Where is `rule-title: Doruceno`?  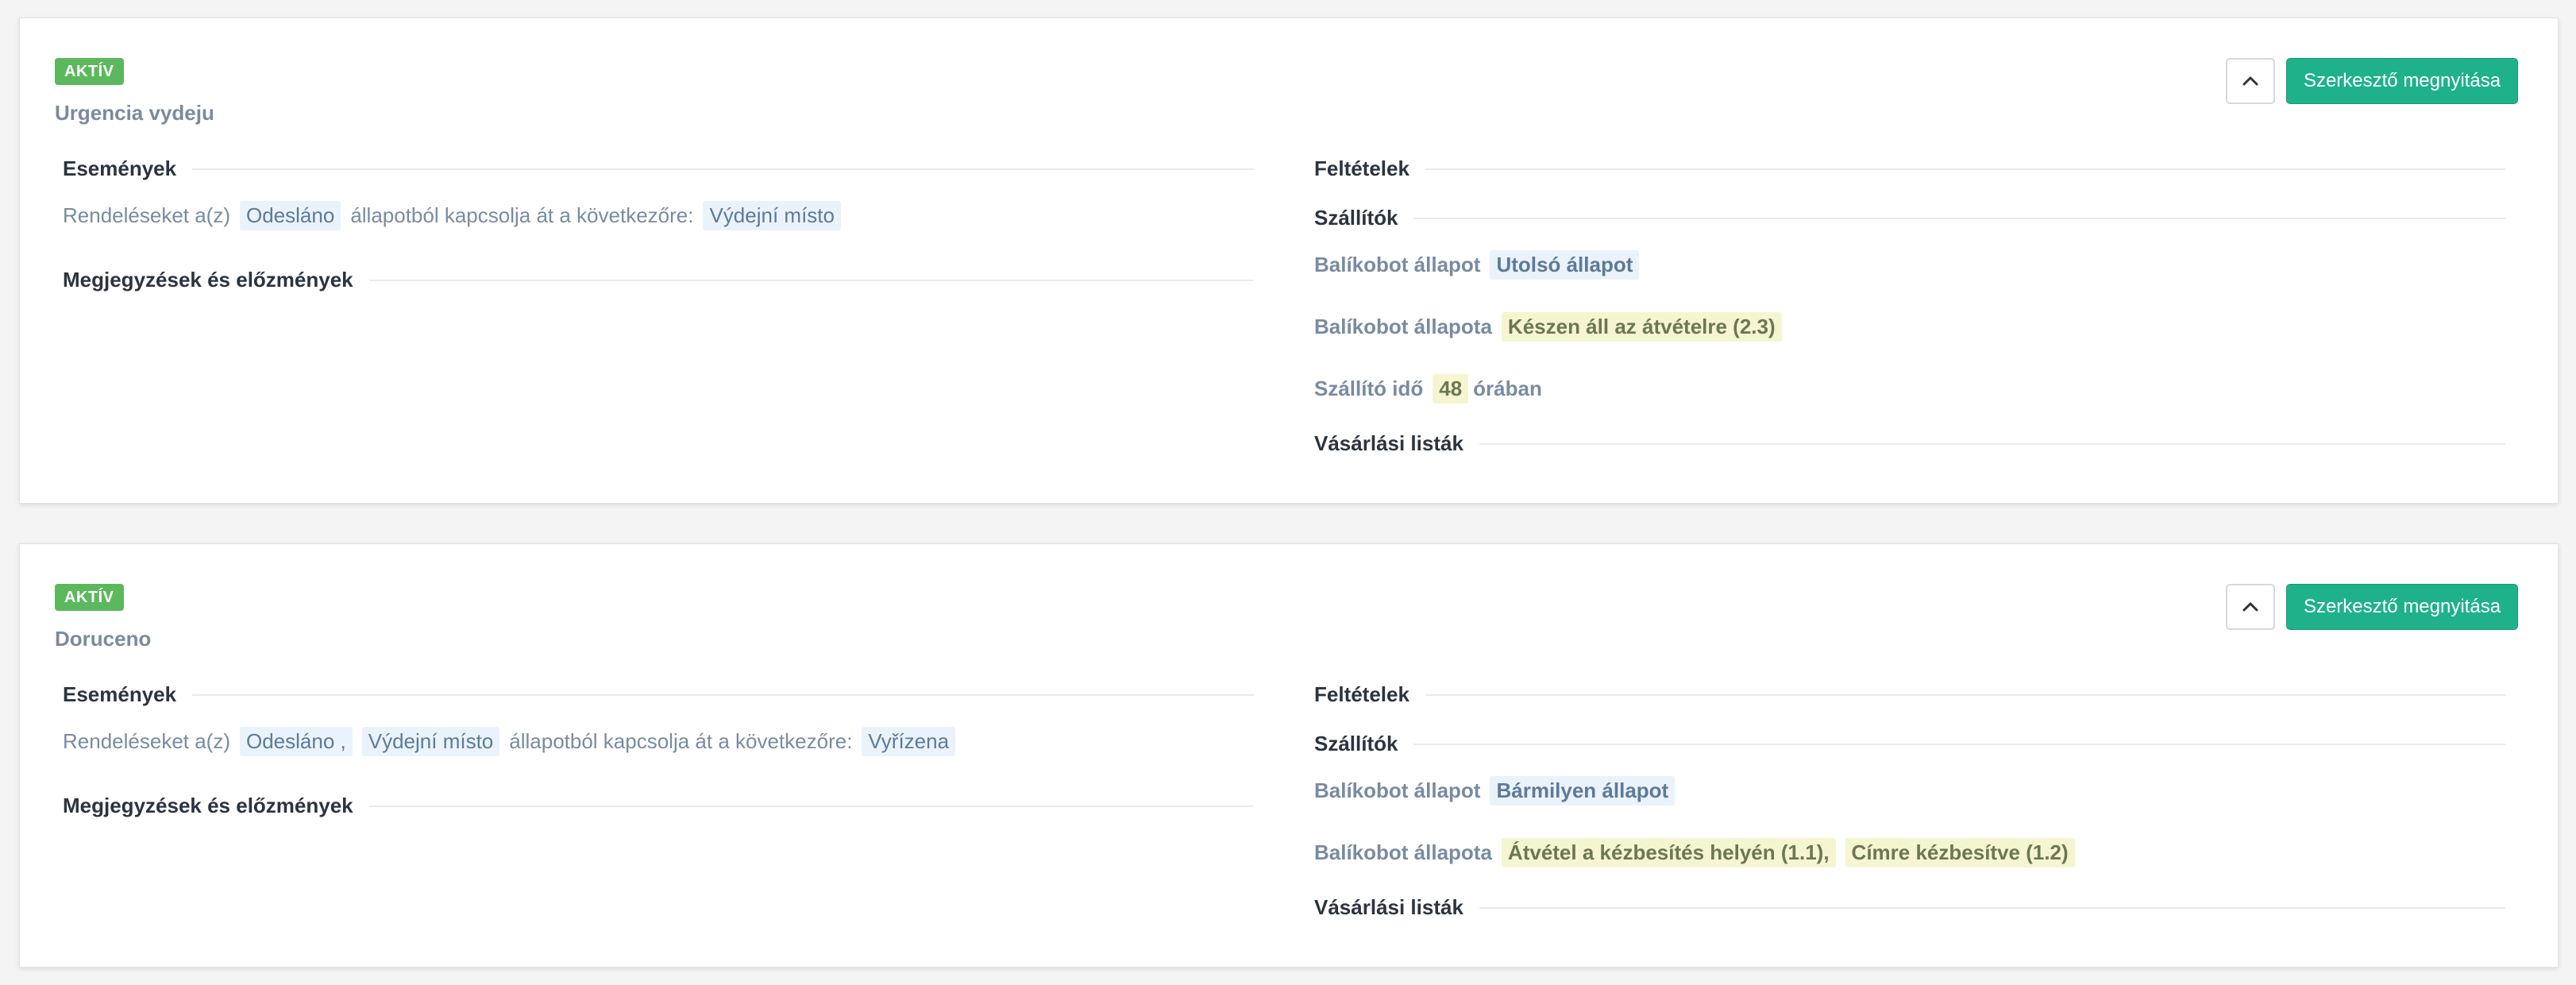 rule-title: Doruceno is located at coordinates (103, 639).